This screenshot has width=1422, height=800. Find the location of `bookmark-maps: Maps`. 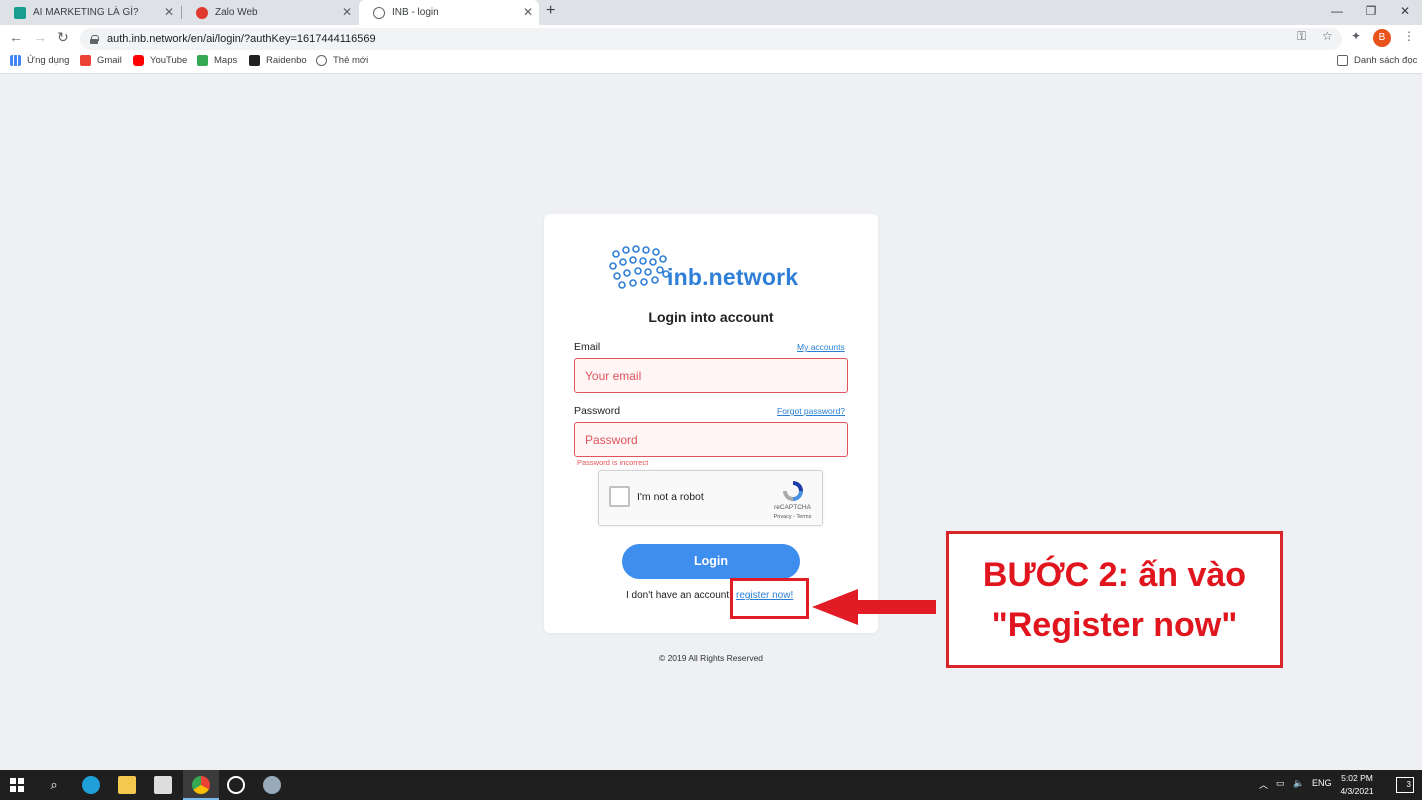

bookmark-maps: Maps is located at coordinates (217, 60).